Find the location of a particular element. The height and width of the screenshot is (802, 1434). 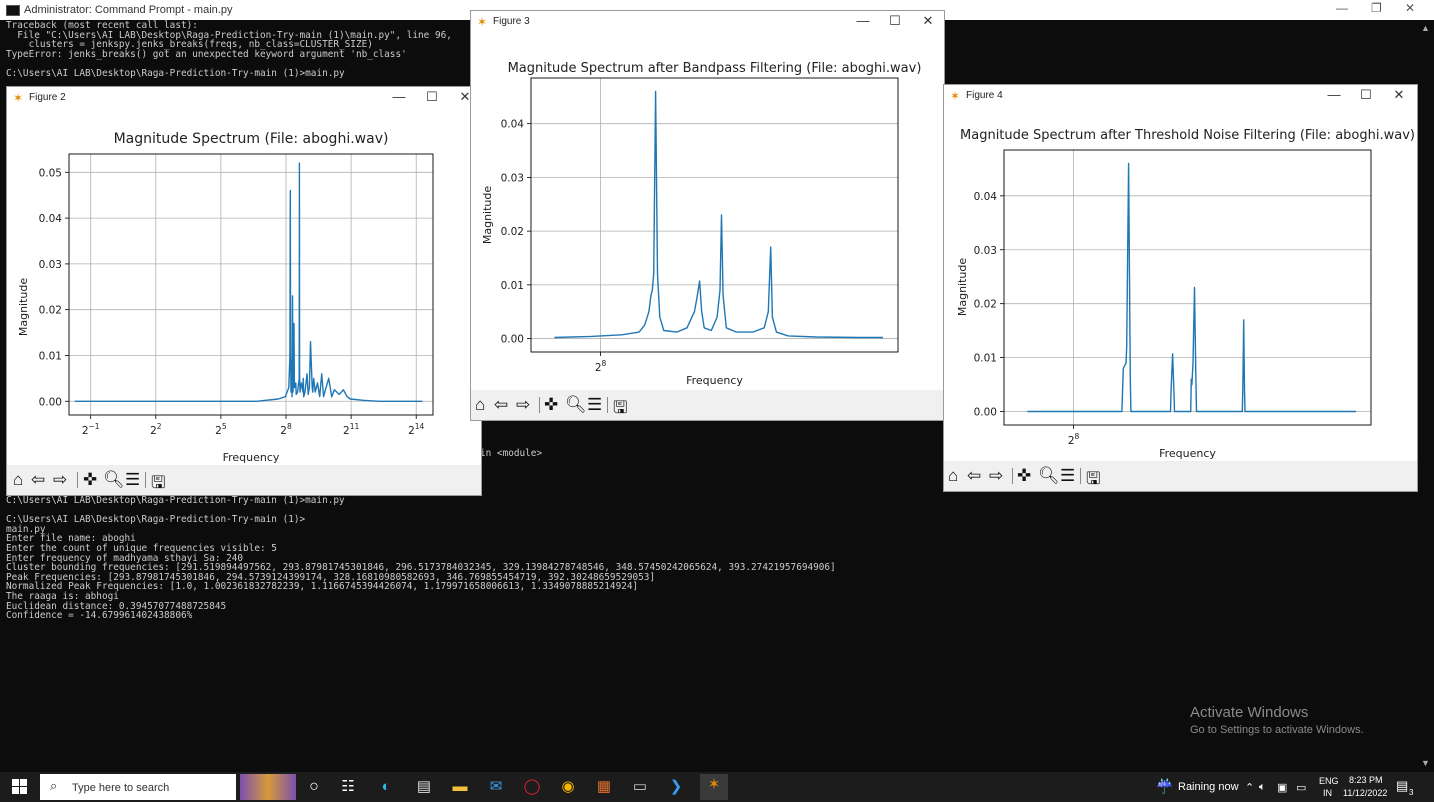

plot-area is located at coordinates (714, 215).